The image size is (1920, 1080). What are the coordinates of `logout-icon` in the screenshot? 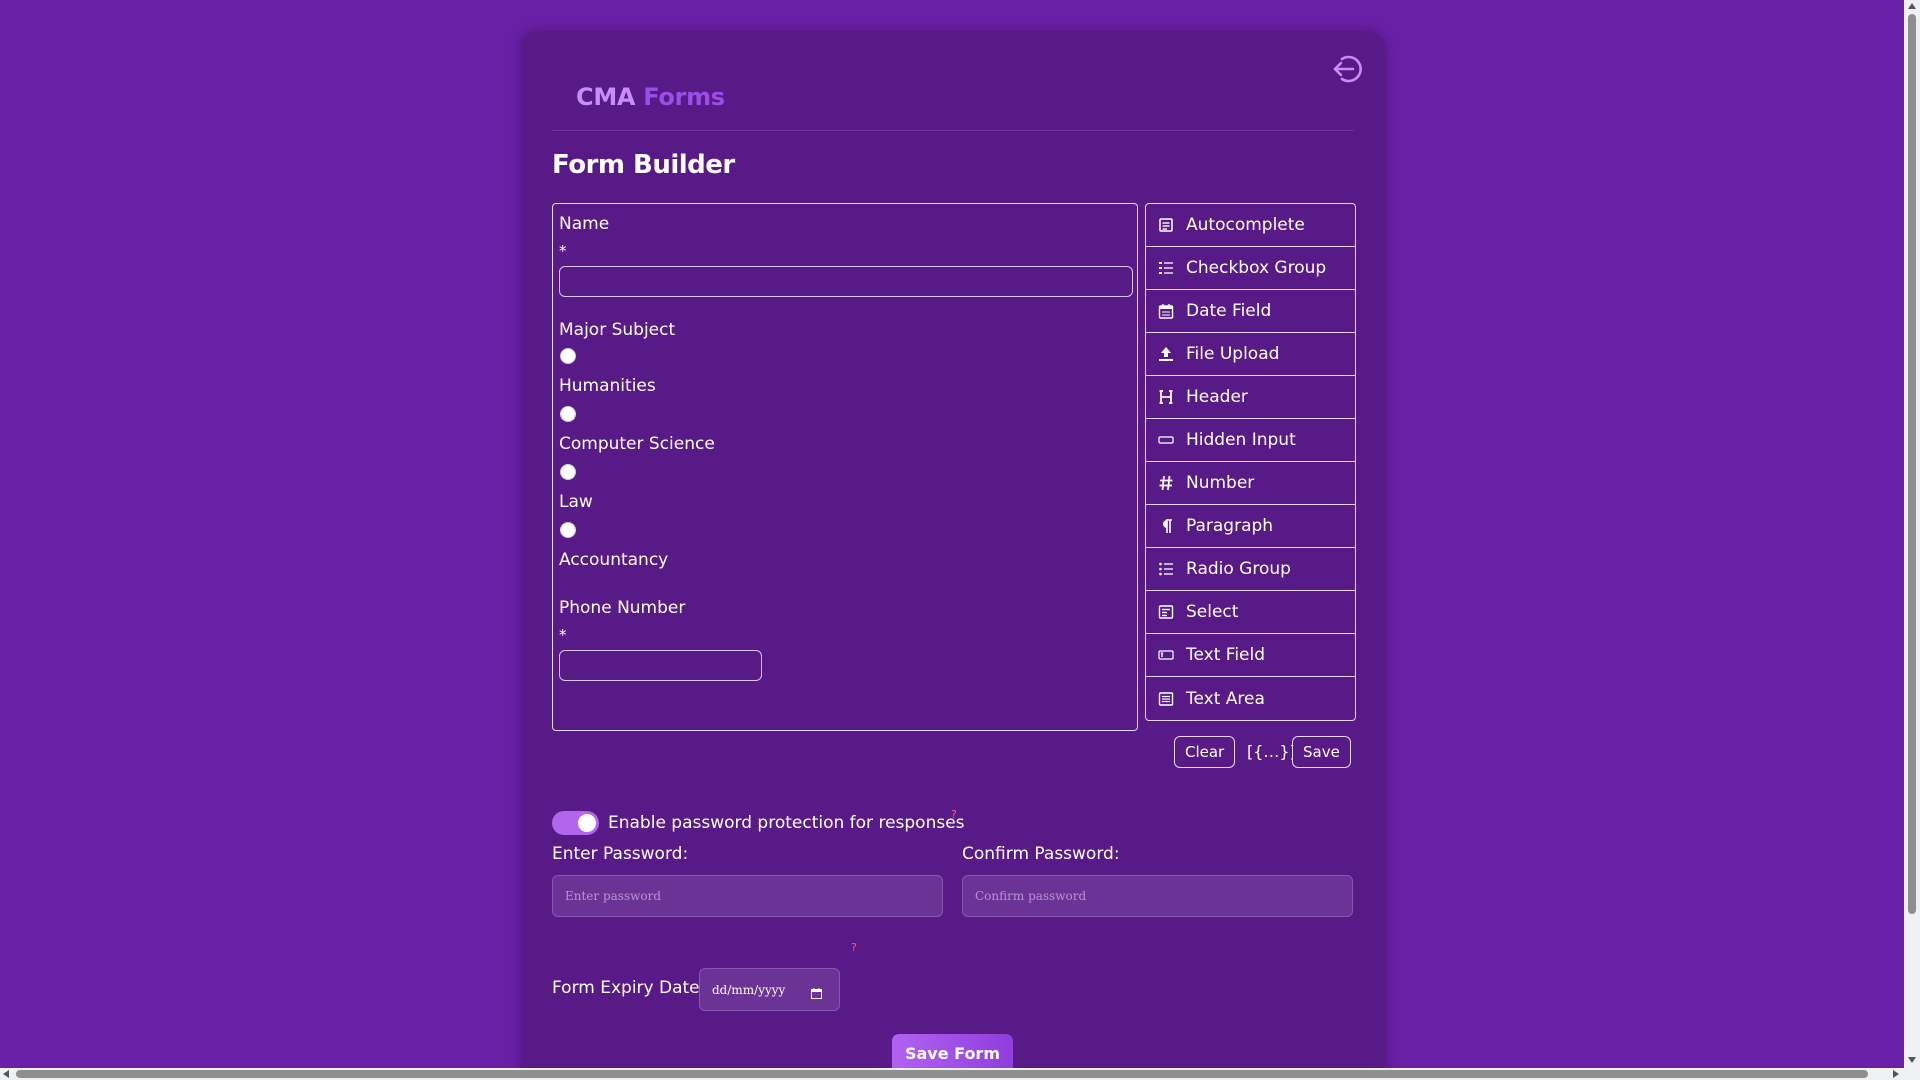 It's located at (1347, 69).